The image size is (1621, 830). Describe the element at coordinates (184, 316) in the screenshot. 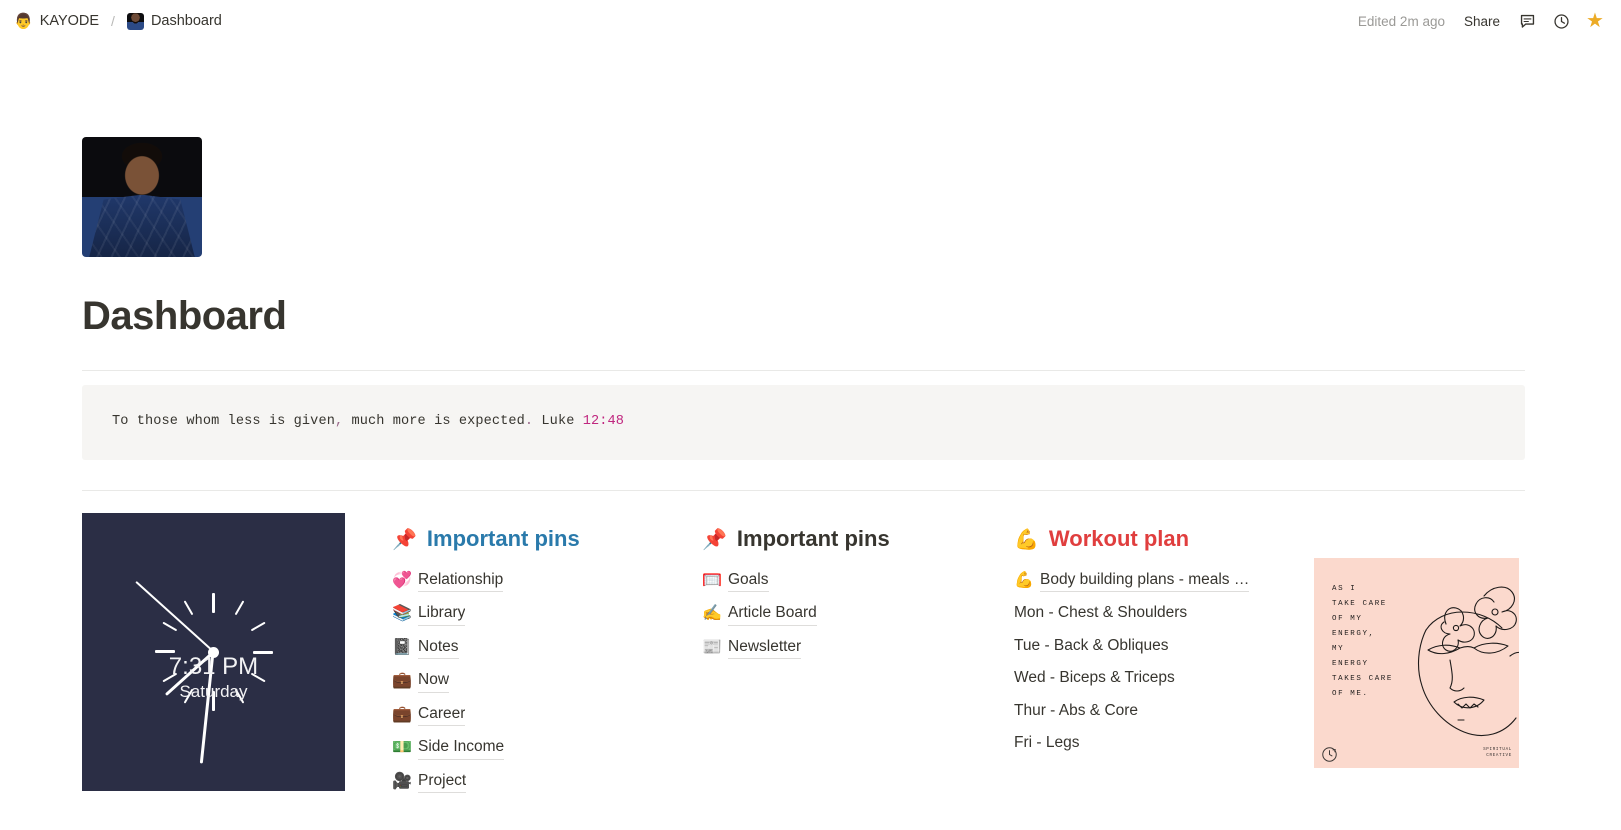

I see `page-title: Dashboard` at that location.